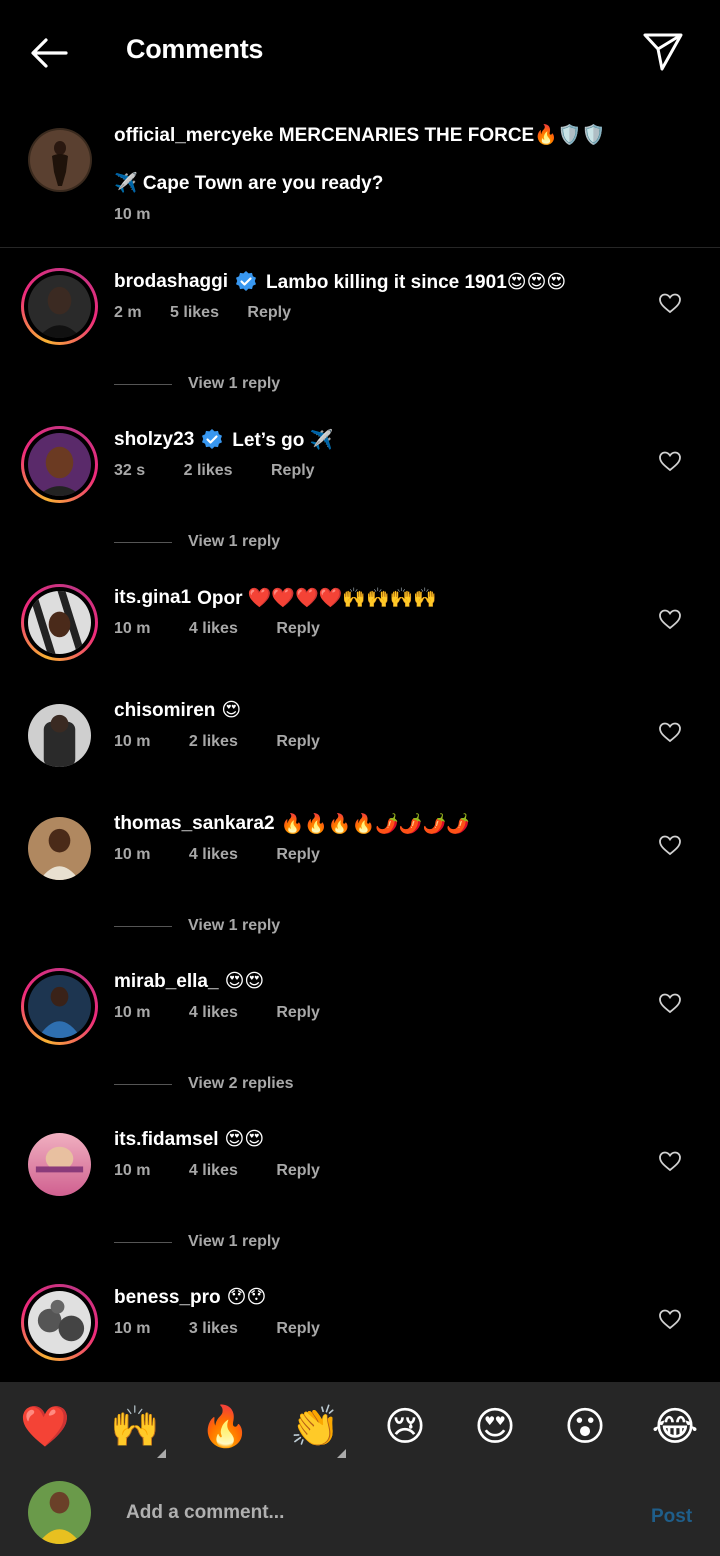 The height and width of the screenshot is (1556, 720). What do you see at coordinates (241, 1083) in the screenshot?
I see `view-replies-label: View 2 replies` at bounding box center [241, 1083].